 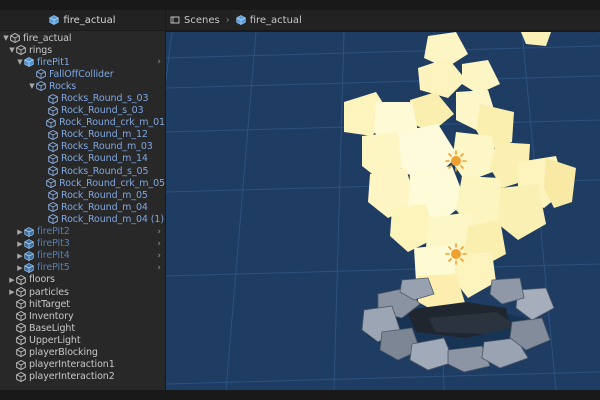 What do you see at coordinates (82, 244) in the screenshot?
I see `hierarchy-item: ▶ firePit3 ›` at bounding box center [82, 244].